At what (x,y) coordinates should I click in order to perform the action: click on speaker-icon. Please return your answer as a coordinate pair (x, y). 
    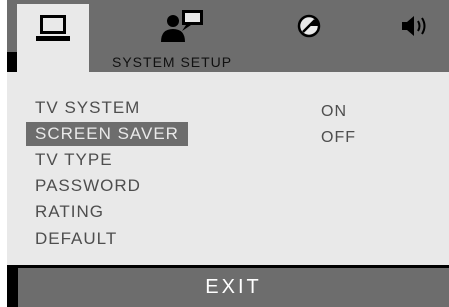
    Looking at the image, I should click on (415, 26).